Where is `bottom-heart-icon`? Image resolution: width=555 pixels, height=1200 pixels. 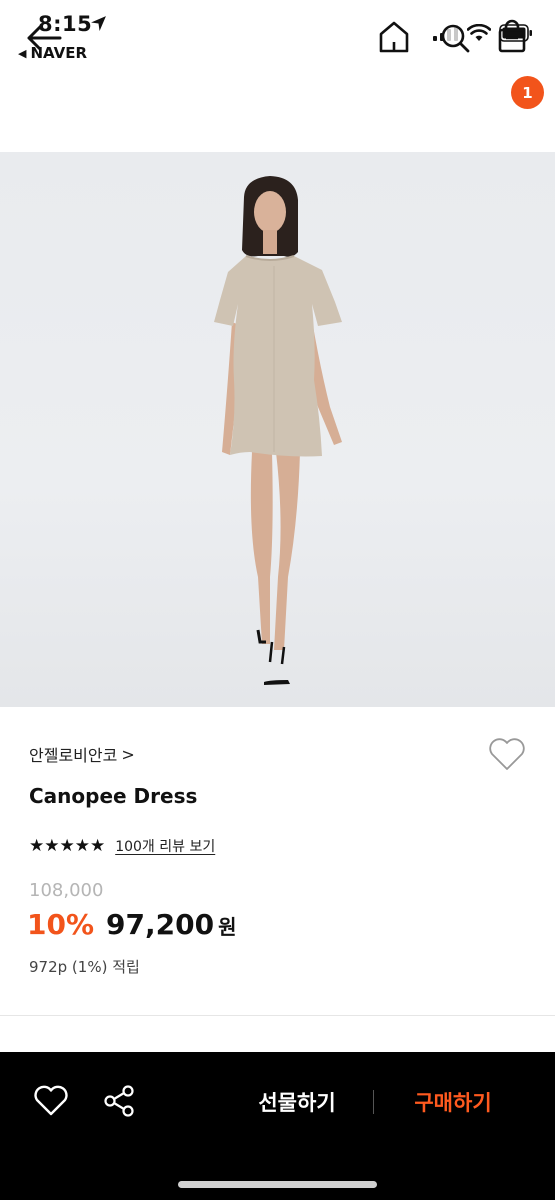
bottom-heart-icon is located at coordinates (51, 1101).